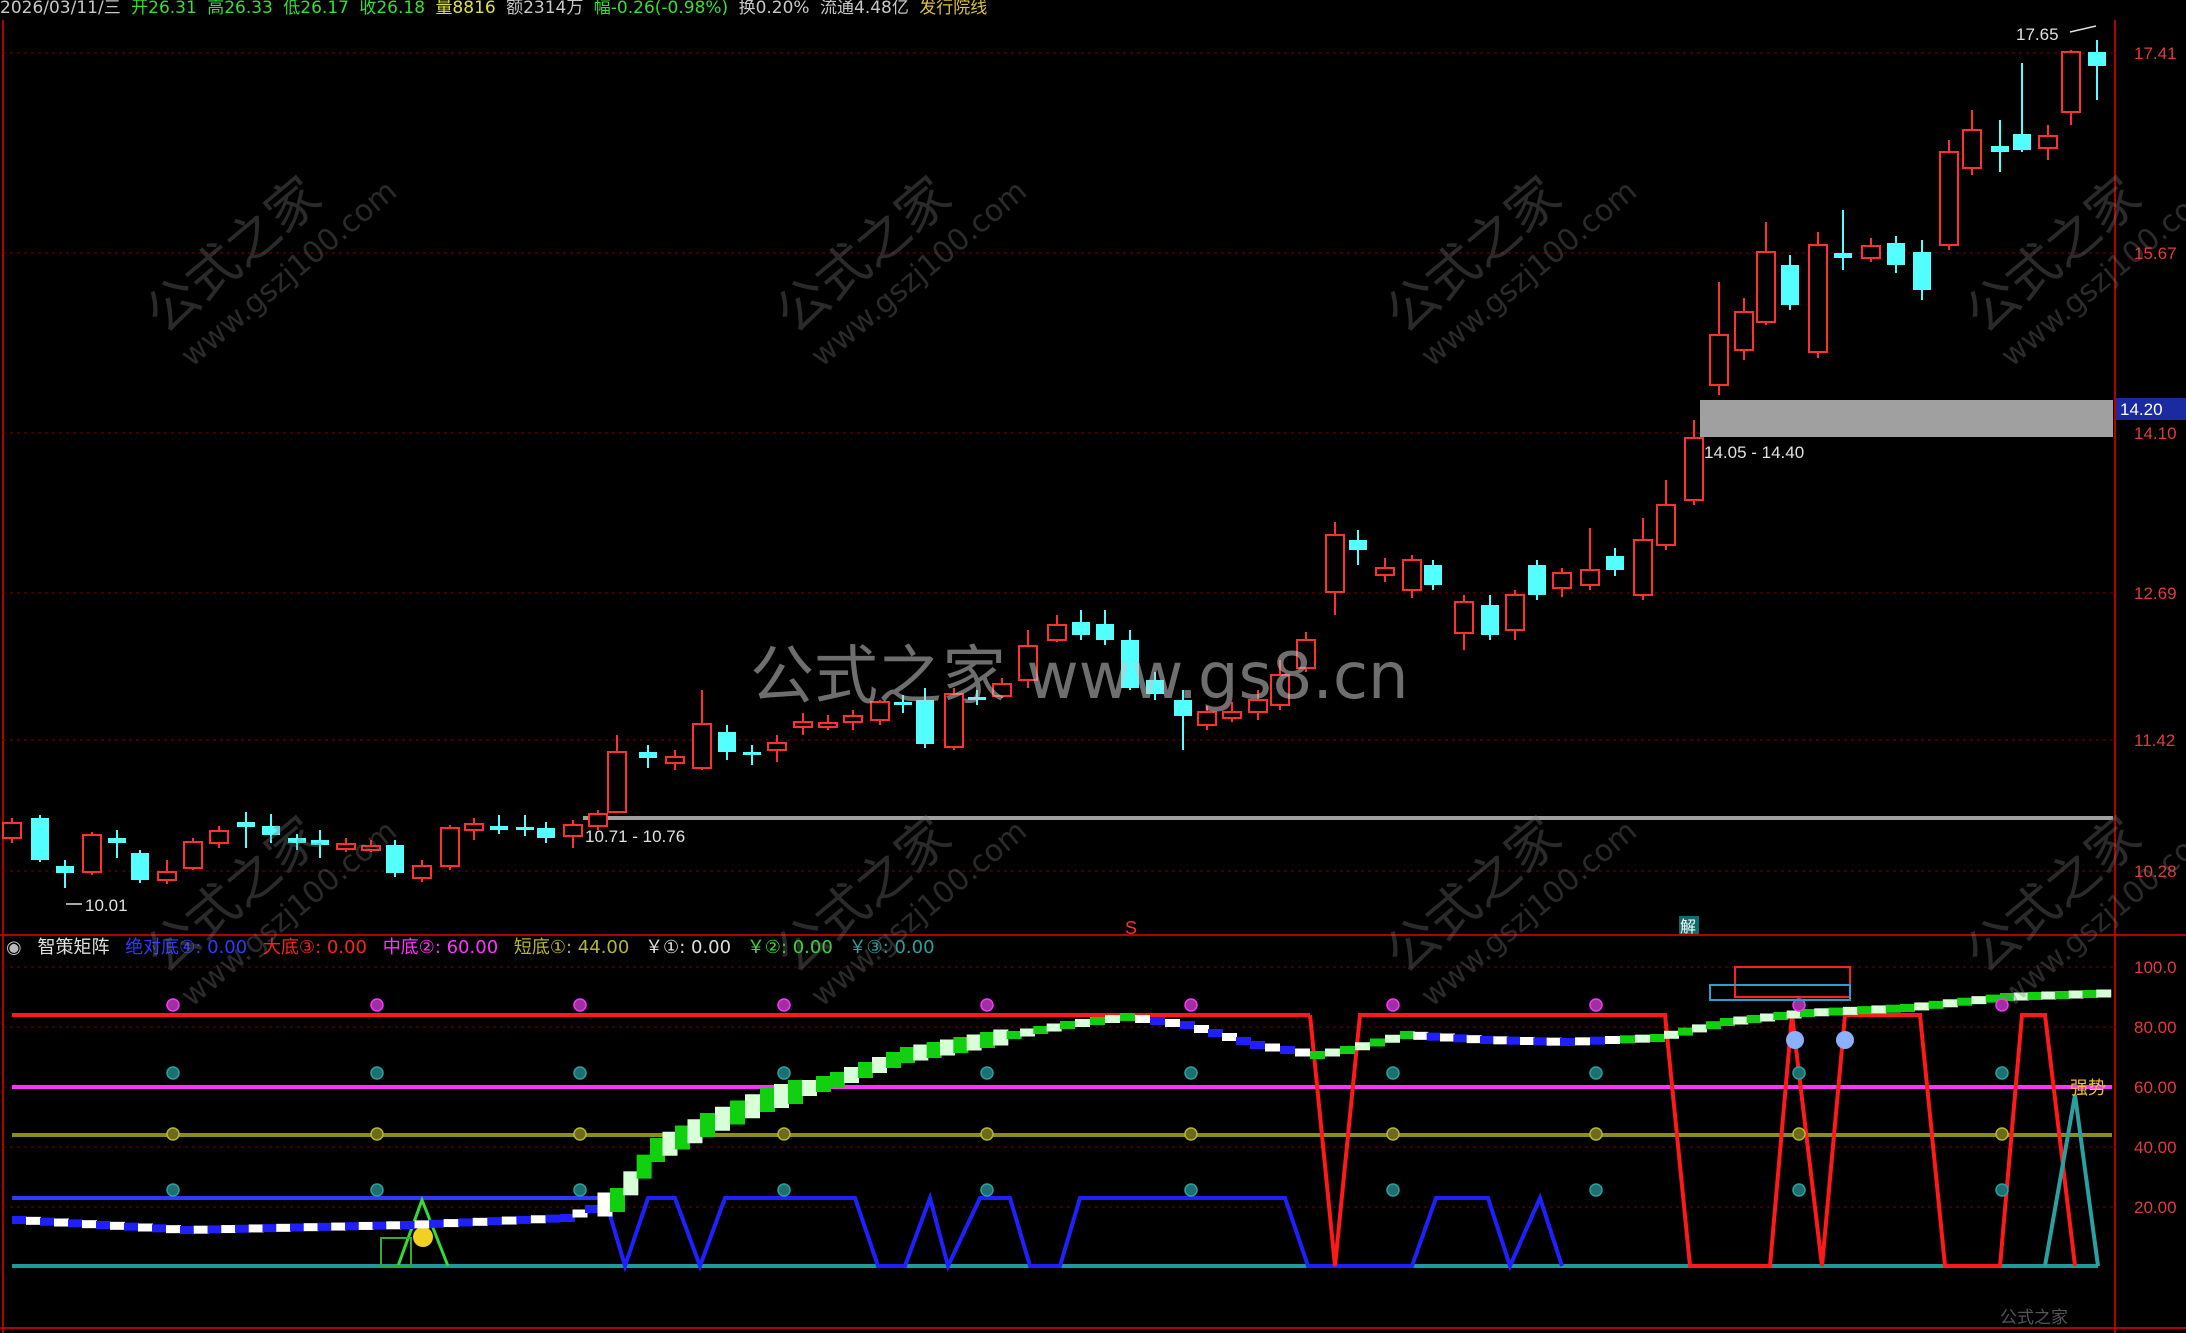 This screenshot has height=1333, width=2186. I want to click on indicator-name: 智策矩阵, so click(73, 947).